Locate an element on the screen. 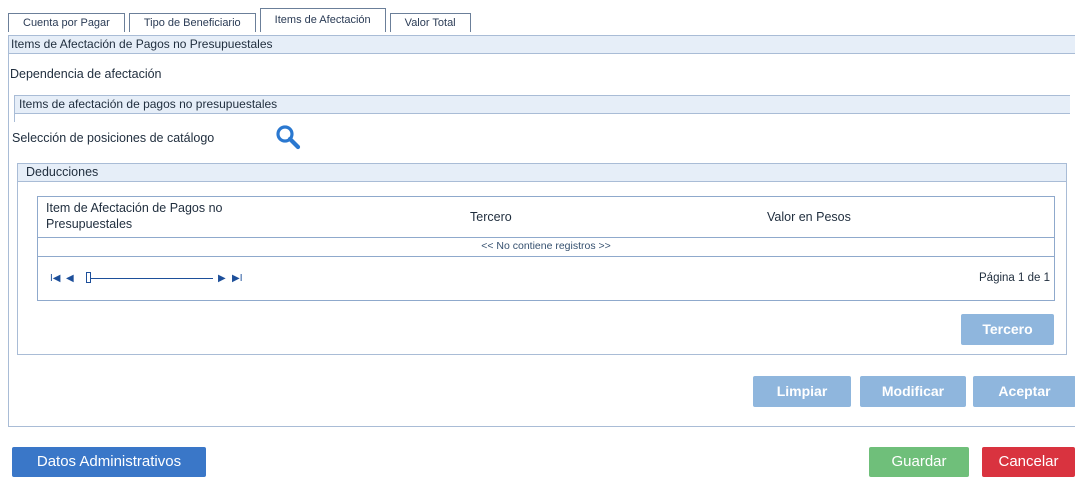  prev-page-icon: ◀ is located at coordinates (70, 278).